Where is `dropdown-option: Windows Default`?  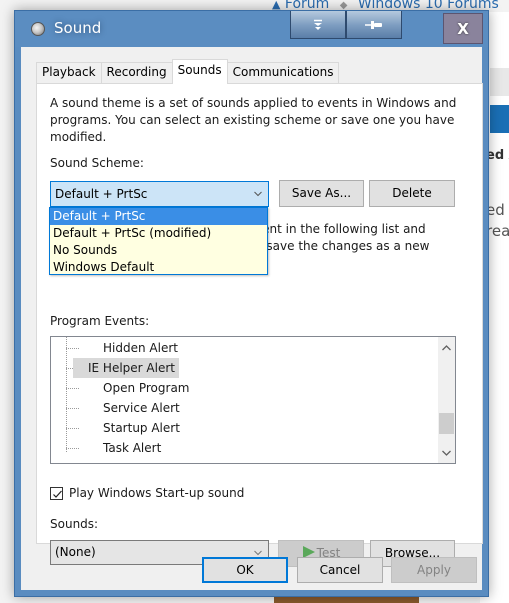 dropdown-option: Windows Default is located at coordinates (158, 267).